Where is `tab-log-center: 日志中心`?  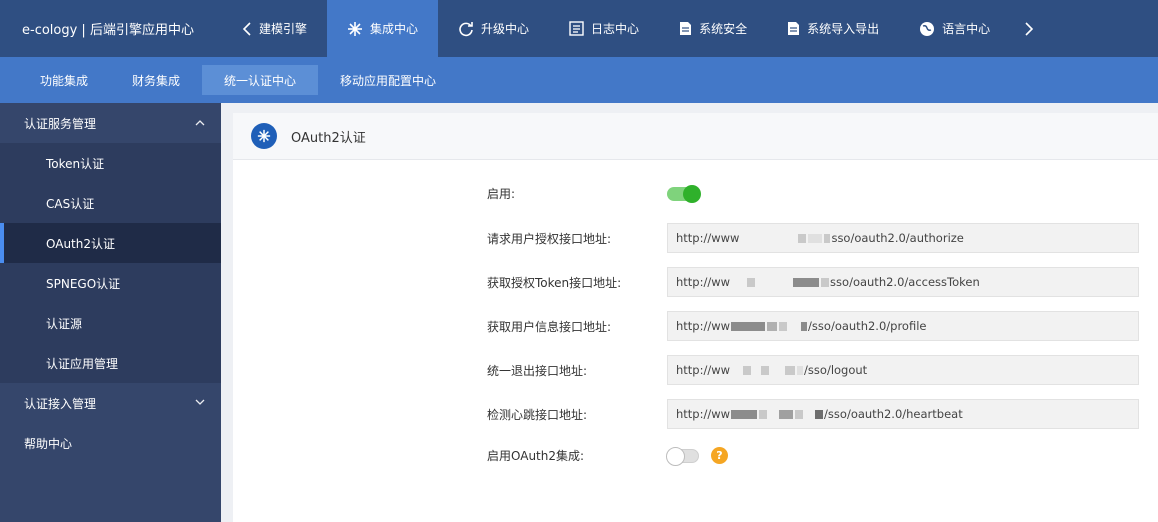
tab-log-center: 日志中心 is located at coordinates (604, 28).